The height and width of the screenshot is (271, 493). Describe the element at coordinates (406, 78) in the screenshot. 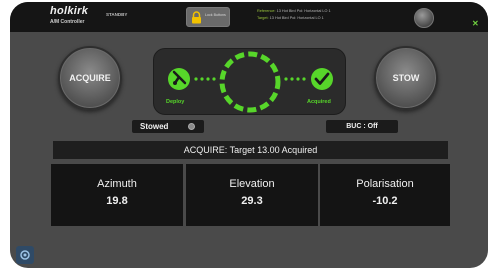

I see `stow-button: STOW` at that location.